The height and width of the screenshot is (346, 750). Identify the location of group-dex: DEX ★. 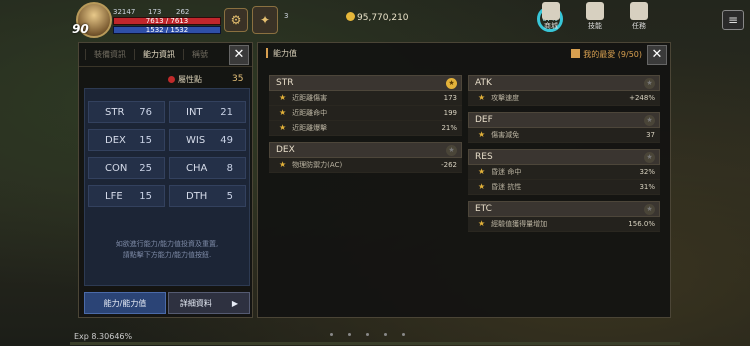
(365, 150).